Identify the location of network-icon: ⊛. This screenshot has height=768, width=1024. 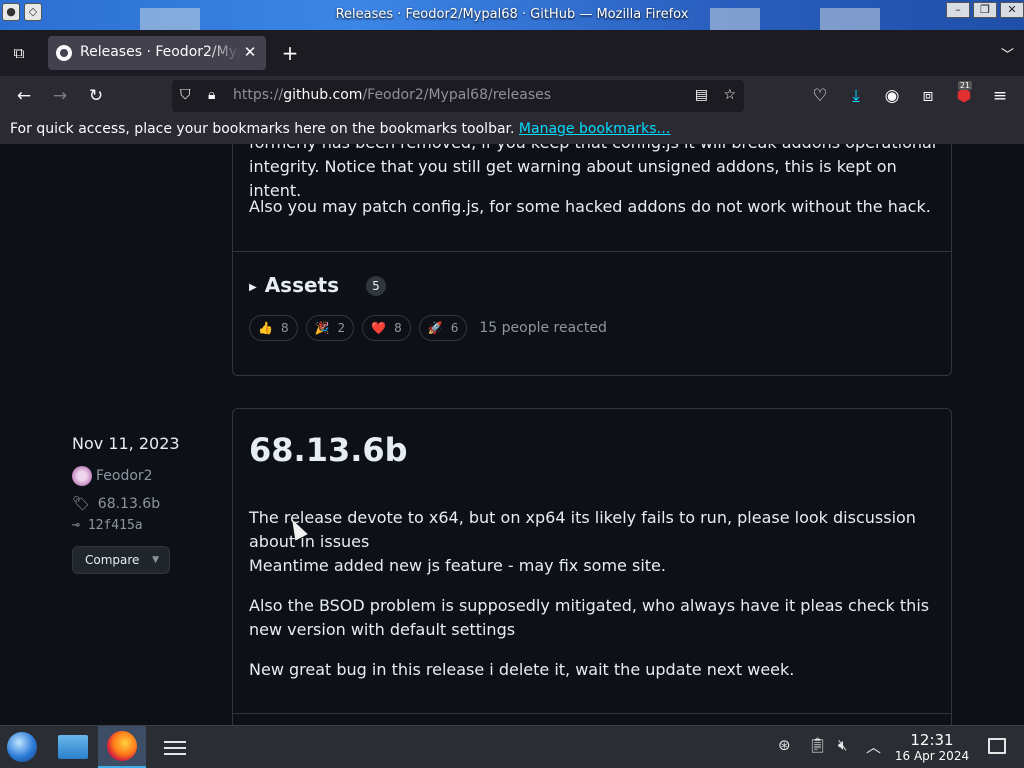
(784, 745).